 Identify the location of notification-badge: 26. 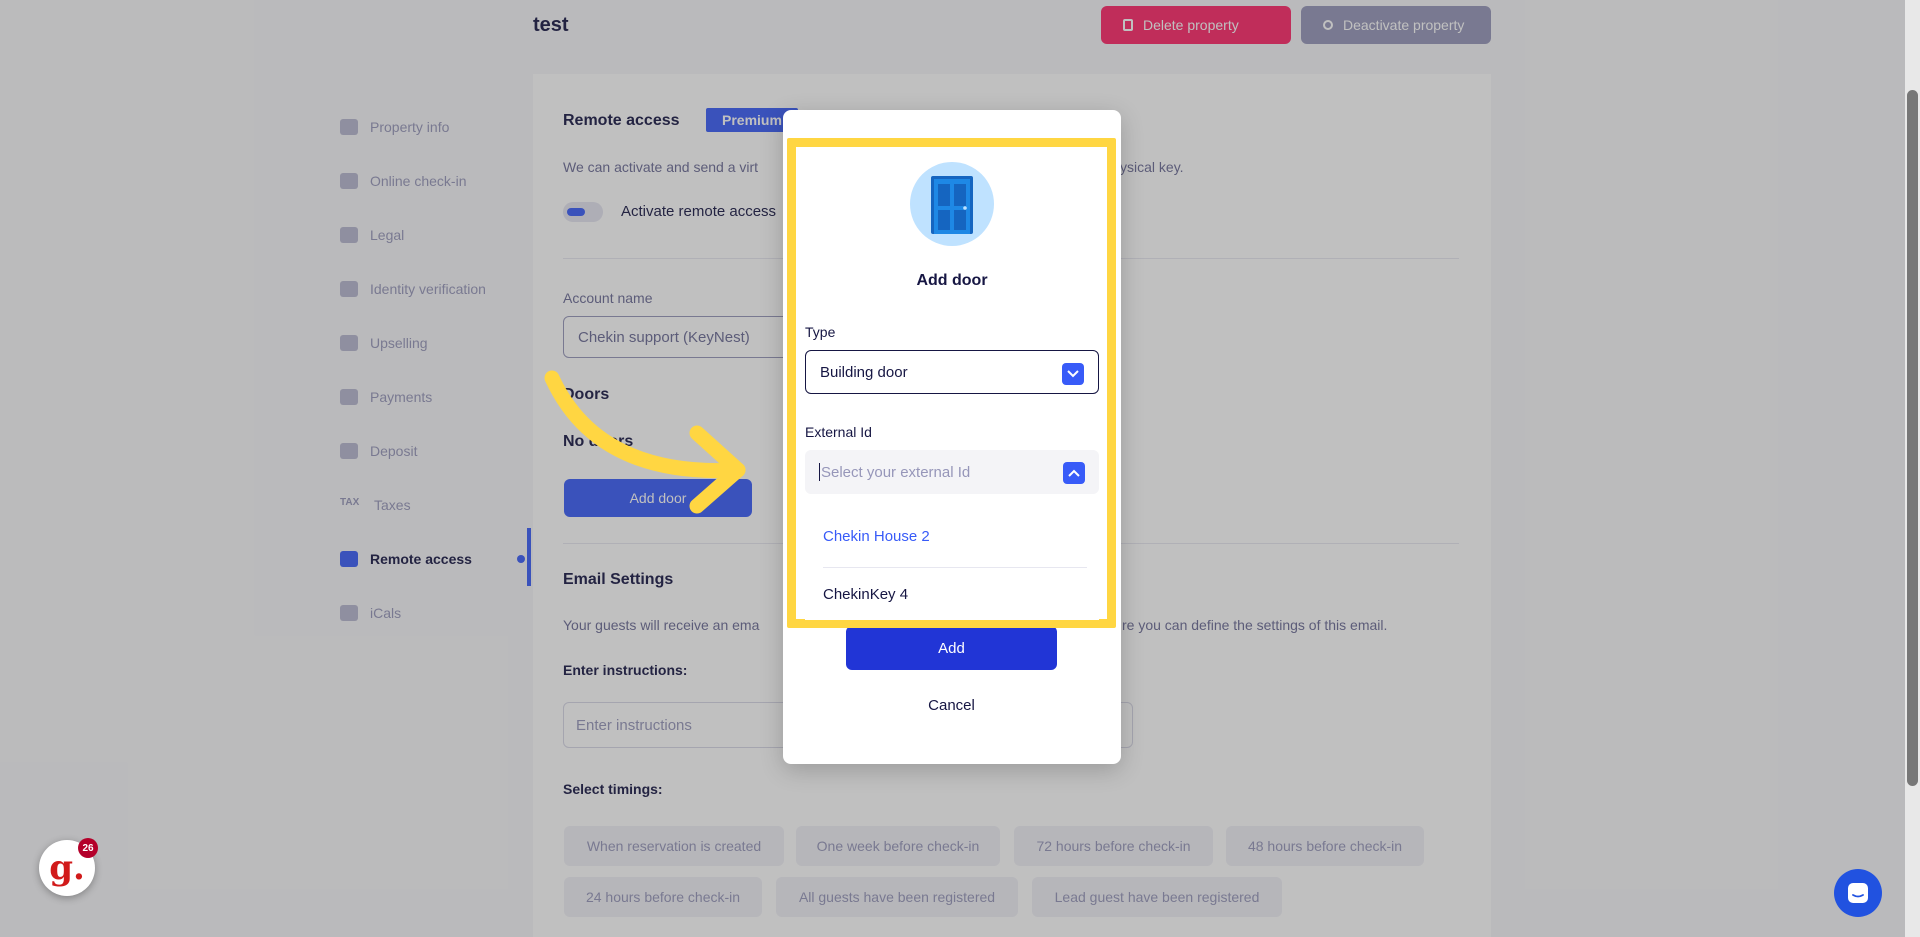
(88, 848).